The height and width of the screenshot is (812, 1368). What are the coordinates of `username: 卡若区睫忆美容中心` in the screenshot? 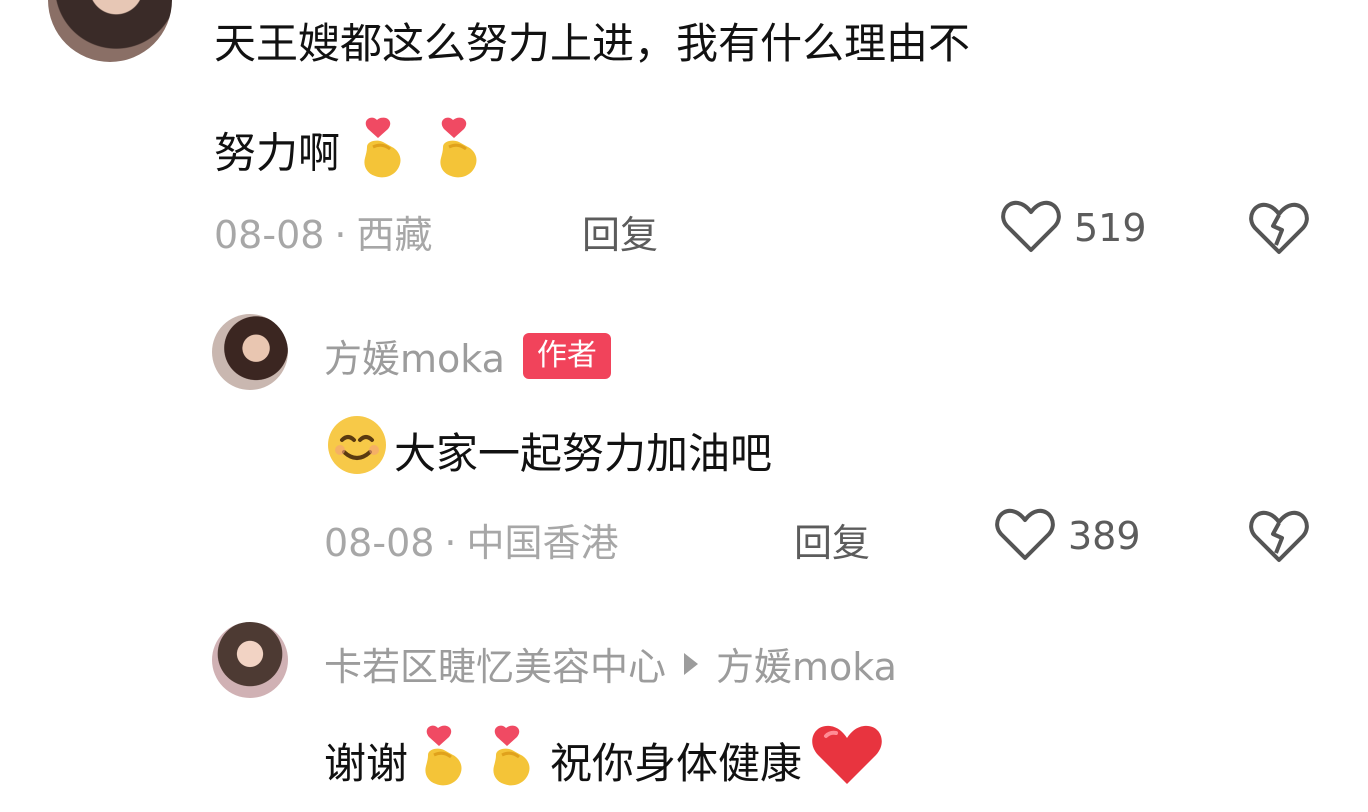 It's located at (495, 663).